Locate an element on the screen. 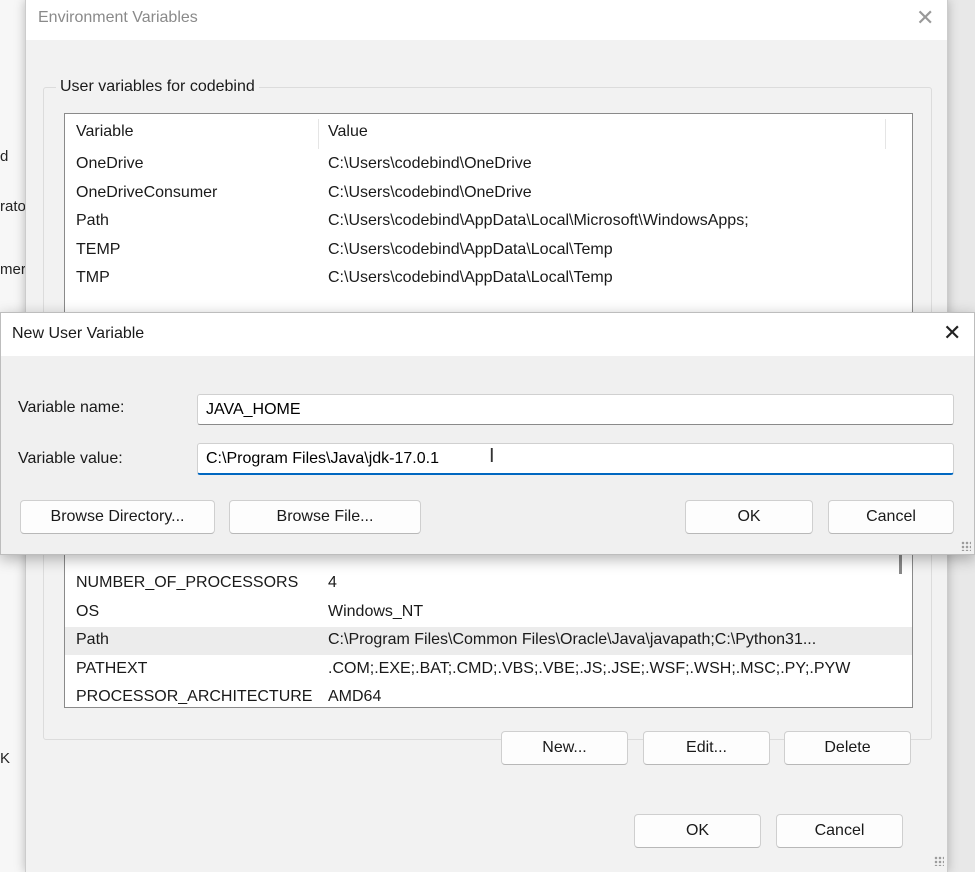 The image size is (975, 872). variable-name: PATHEXT is located at coordinates (112, 668).